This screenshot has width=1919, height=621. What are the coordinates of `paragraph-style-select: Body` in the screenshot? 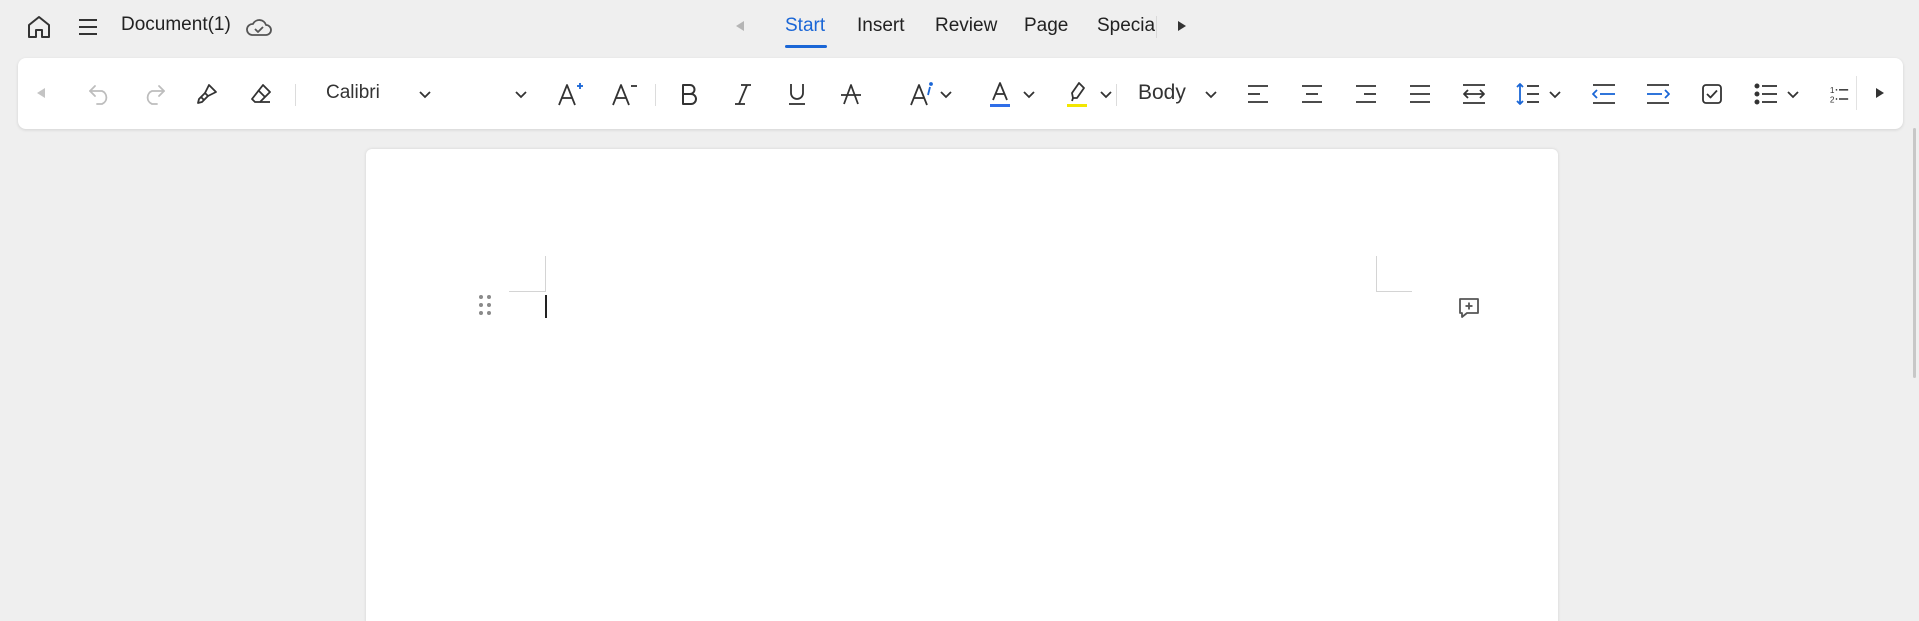 It's located at (1162, 93).